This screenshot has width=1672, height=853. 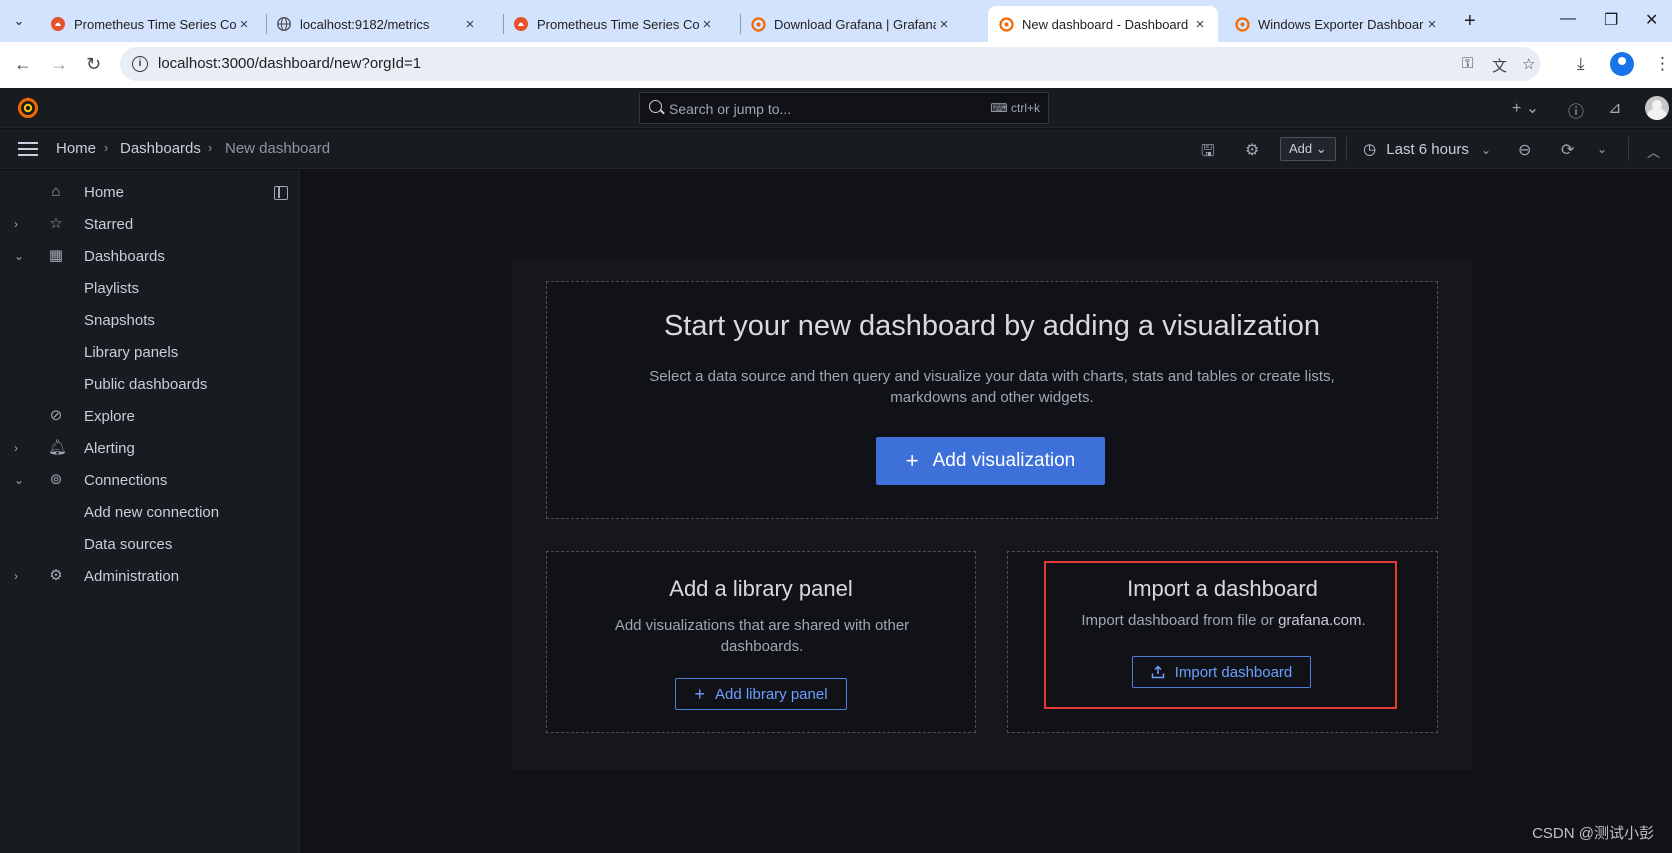 I want to click on watermark: CSDN @测试小彭, so click(x=1593, y=833).